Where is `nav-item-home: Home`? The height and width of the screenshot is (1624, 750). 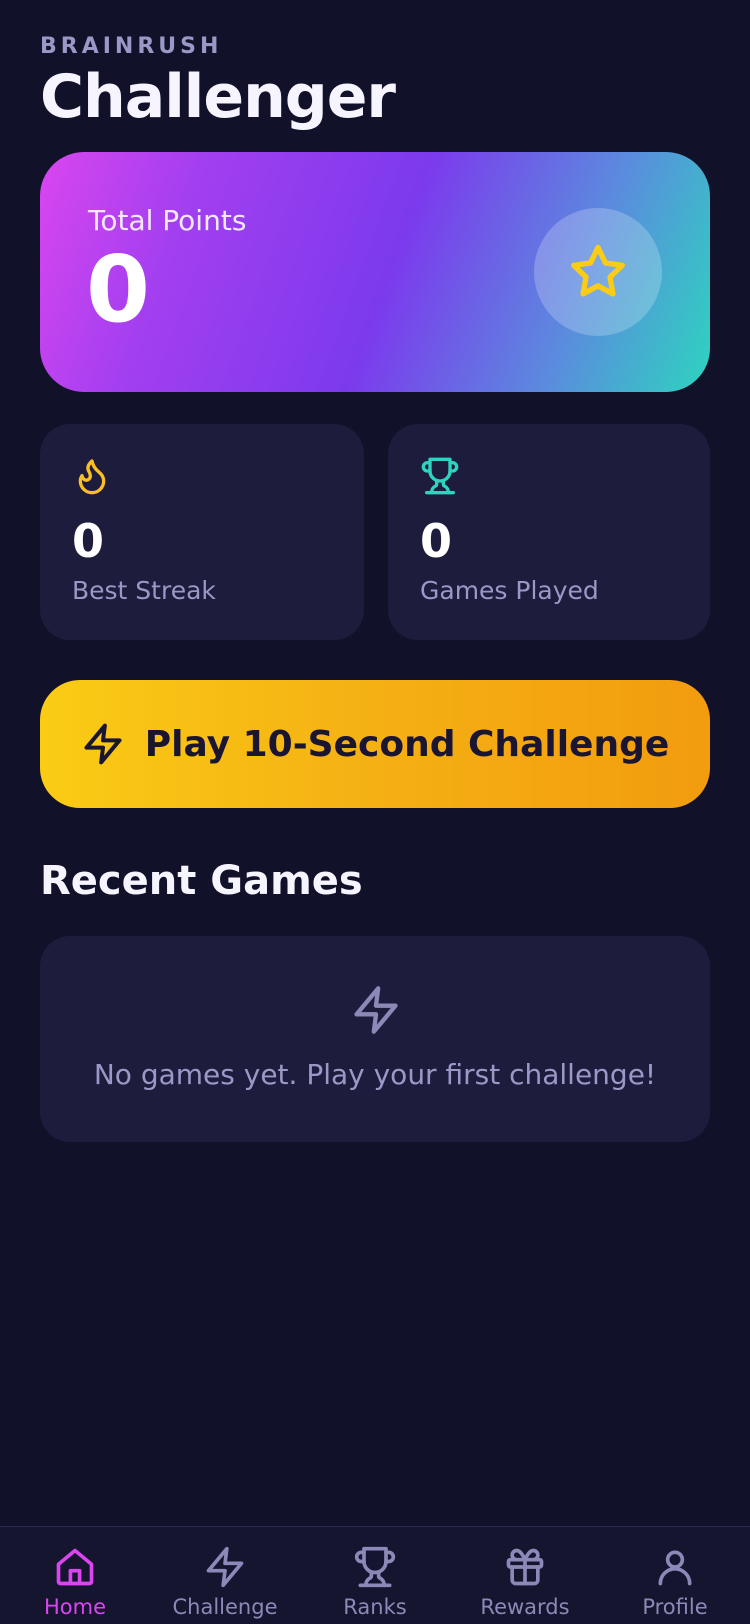
nav-item-home: Home is located at coordinates (75, 1582).